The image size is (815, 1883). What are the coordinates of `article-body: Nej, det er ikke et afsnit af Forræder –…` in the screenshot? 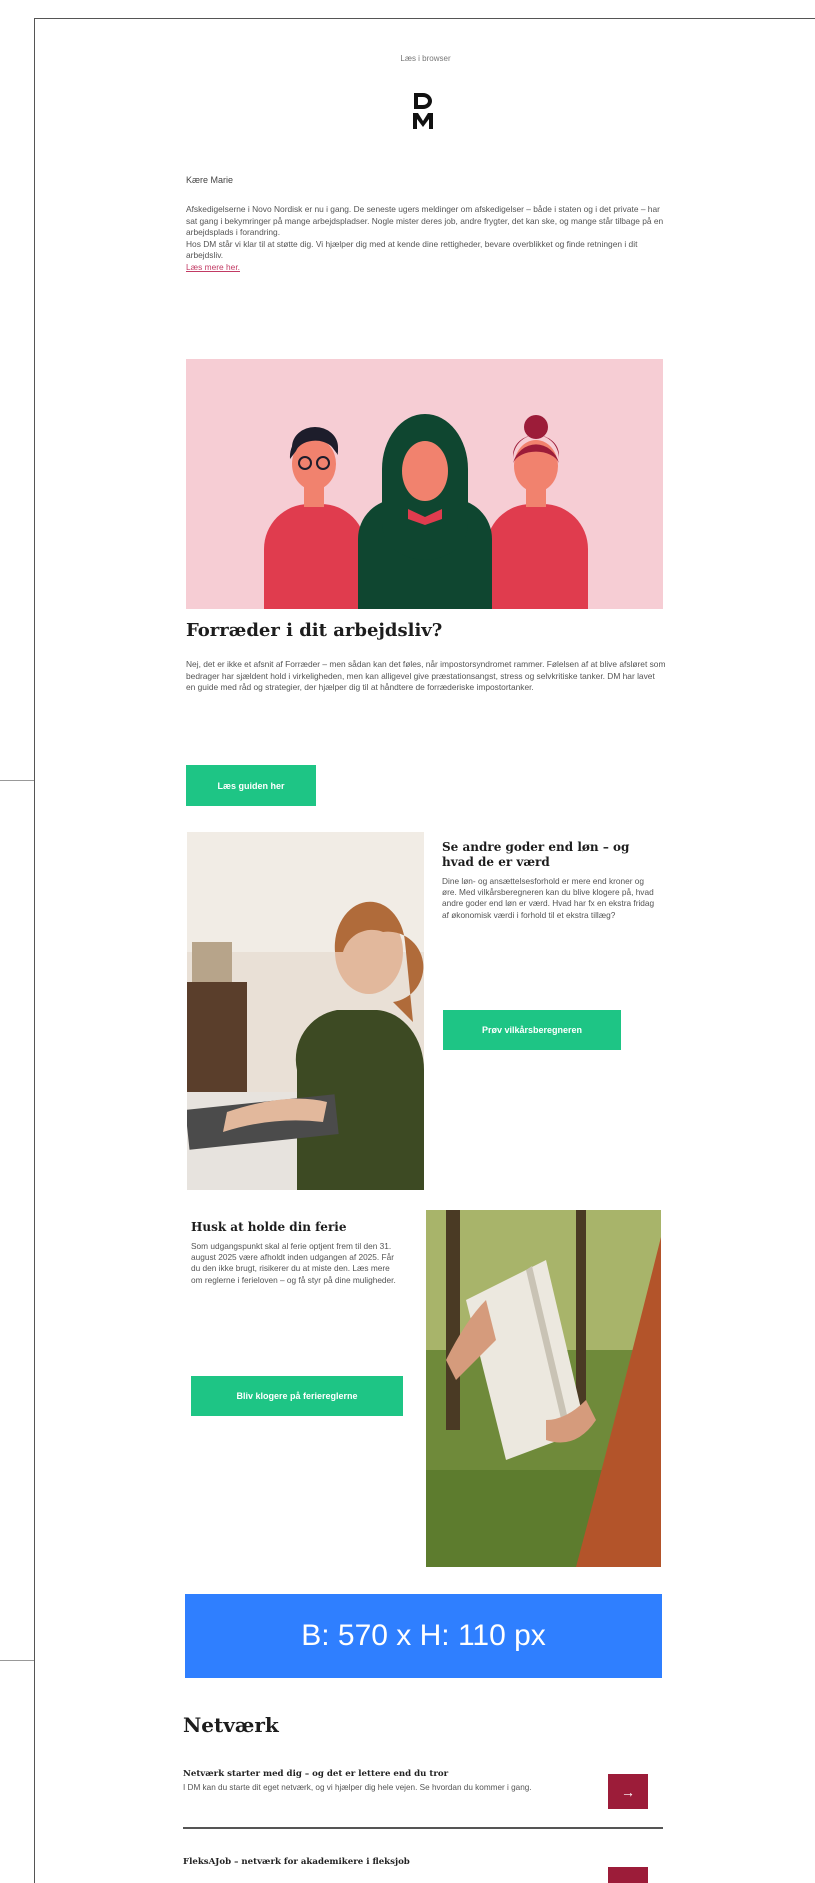 It's located at (426, 676).